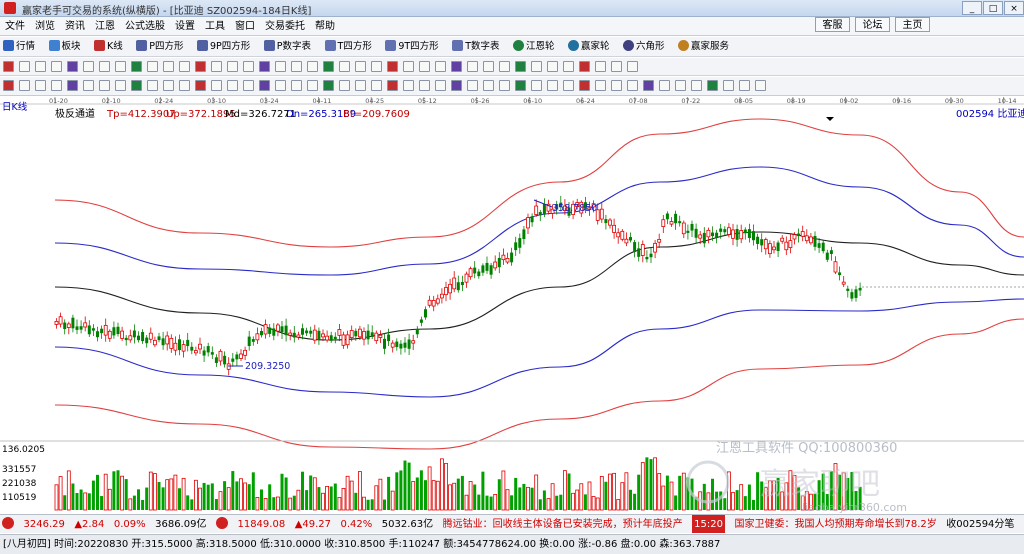 Image resolution: width=1024 pixels, height=554 pixels. What do you see at coordinates (563, 524) in the screenshot?
I see `news-ticker-1: 腾远钴业：回收线主体设备已安装完成，预计年底投产` at bounding box center [563, 524].